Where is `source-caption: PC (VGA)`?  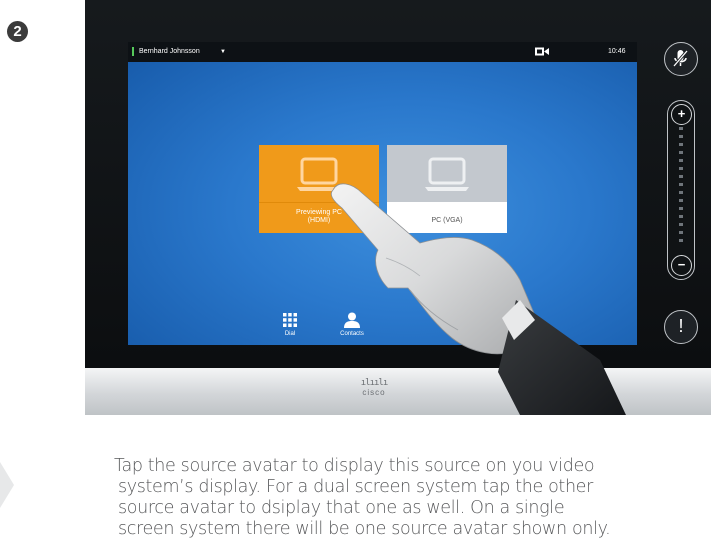 source-caption: PC (VGA) is located at coordinates (447, 220).